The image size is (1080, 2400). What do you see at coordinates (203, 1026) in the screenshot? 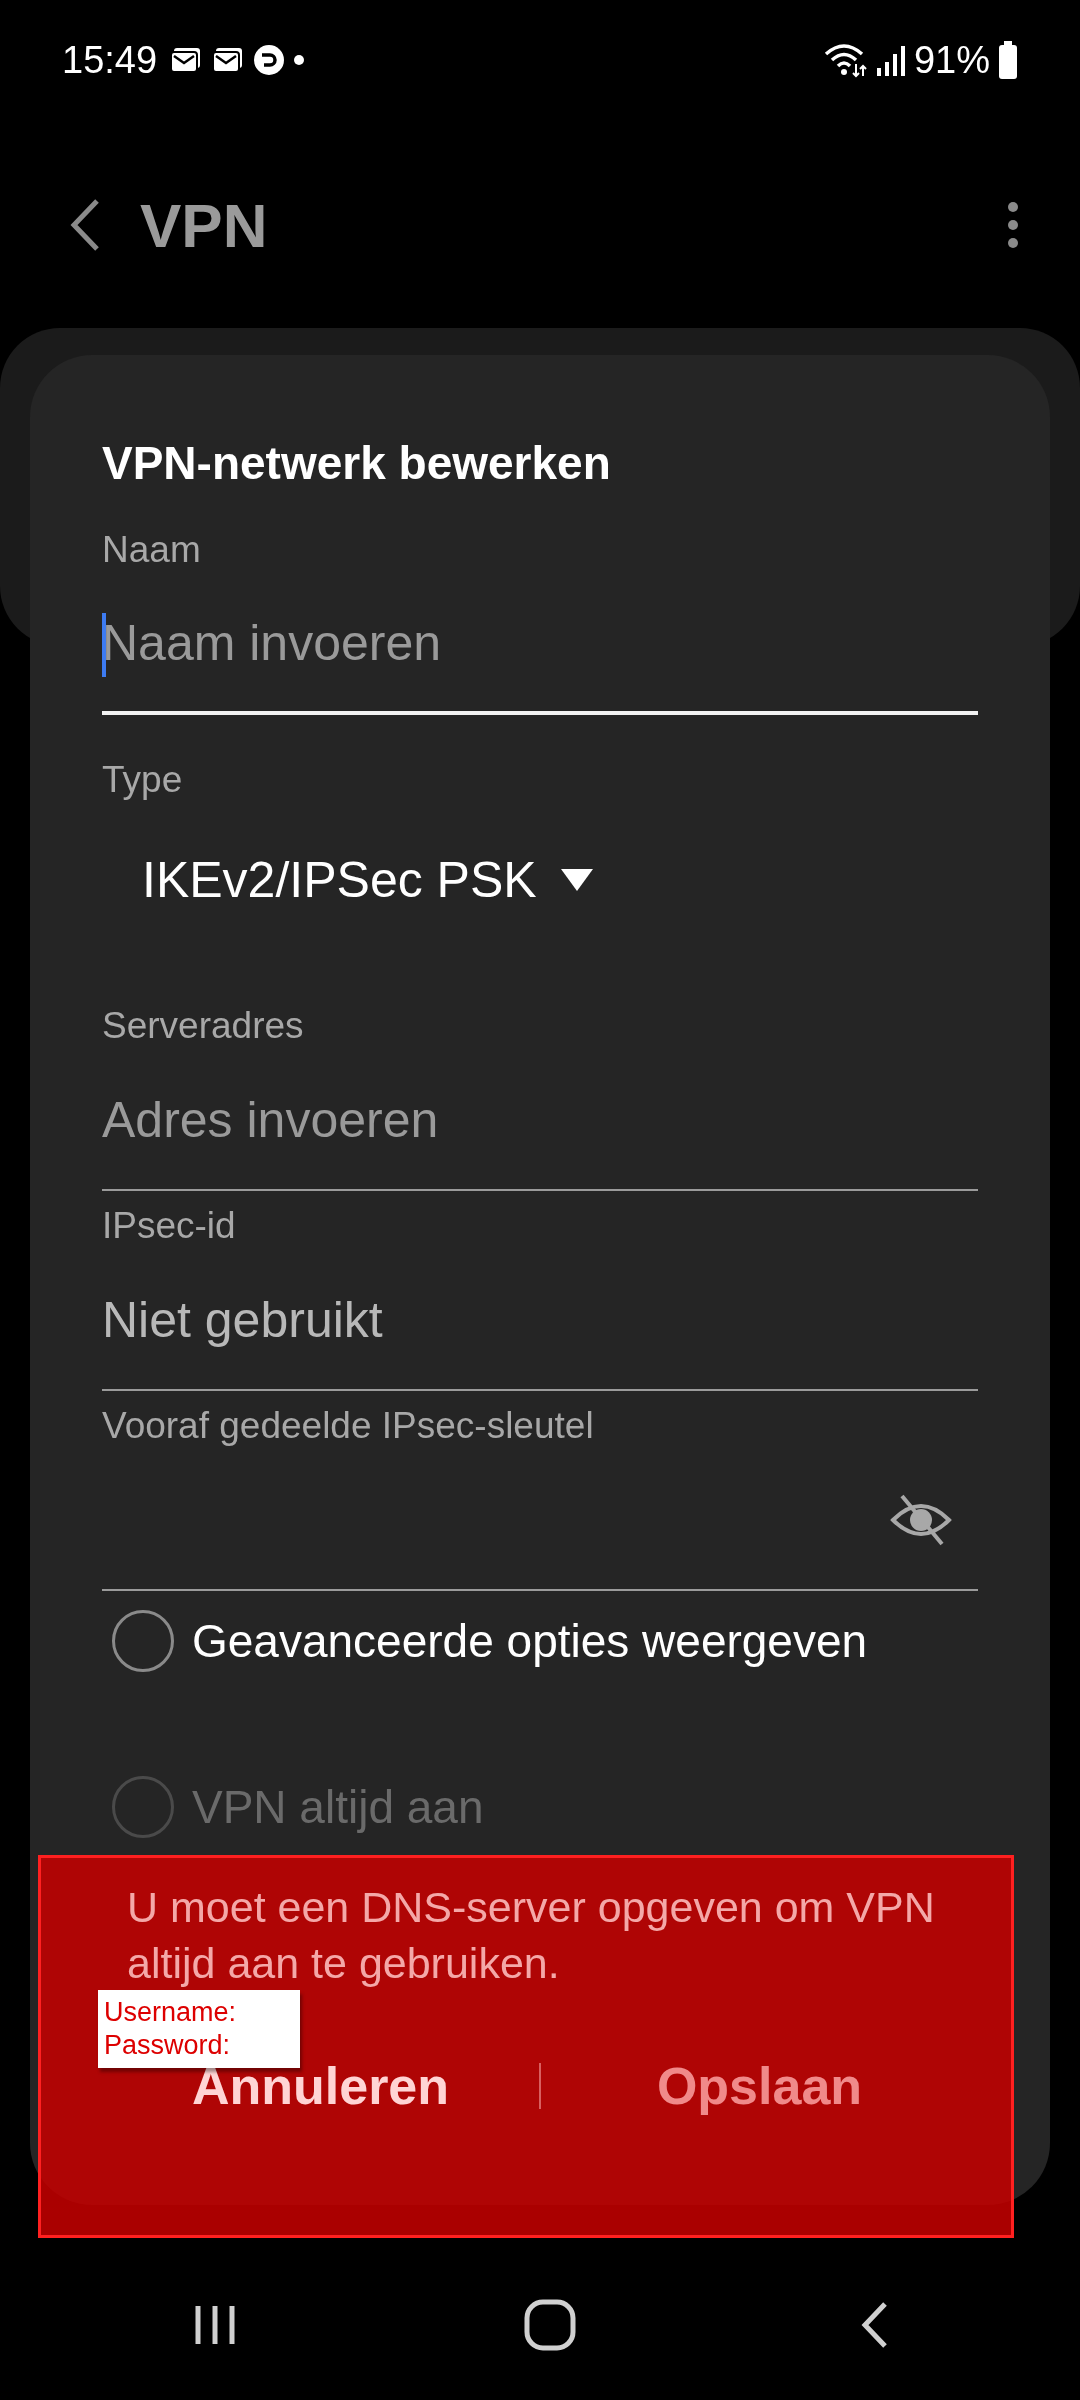
I see `field-label: Serveradres` at bounding box center [203, 1026].